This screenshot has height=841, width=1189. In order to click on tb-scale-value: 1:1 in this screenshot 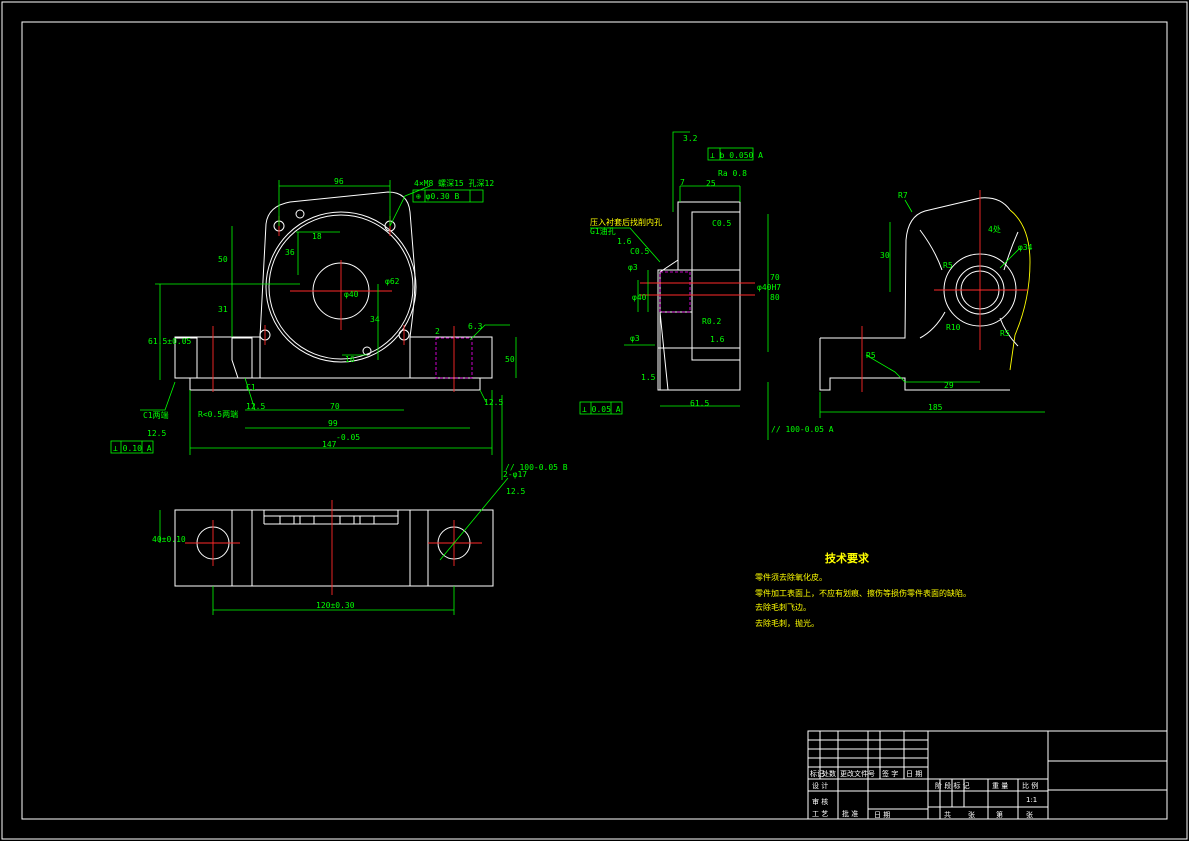, I will do `click(1031, 800)`.